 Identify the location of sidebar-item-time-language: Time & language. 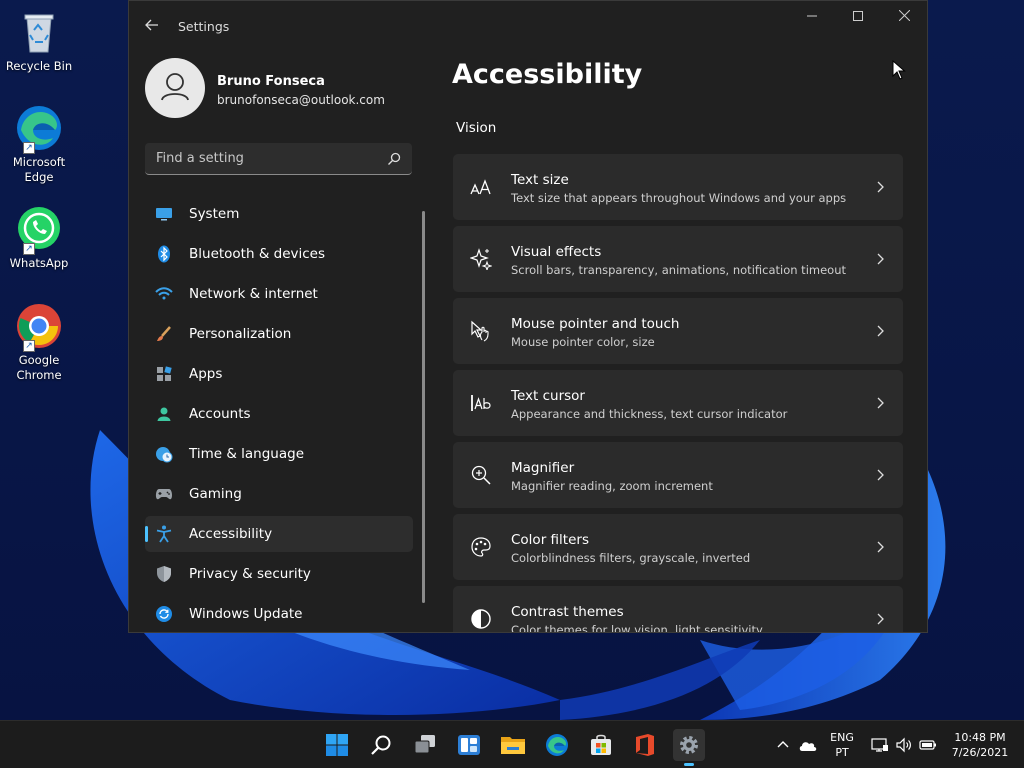
(279, 454).